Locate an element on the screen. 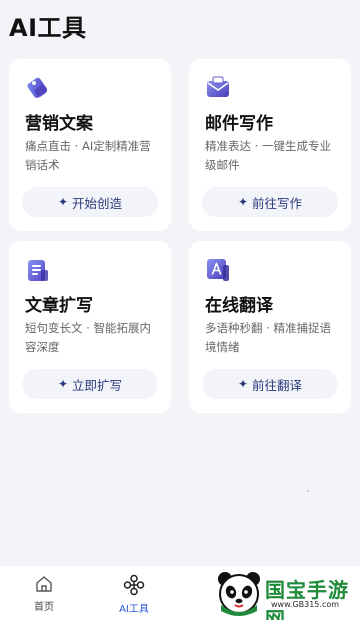  panda-logo-icon is located at coordinates (239, 594).